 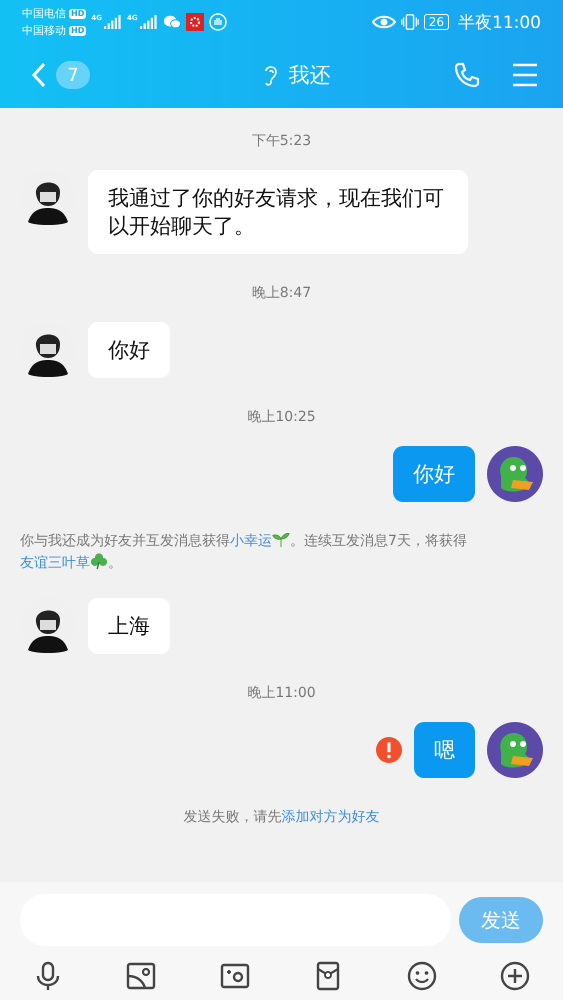 I want to click on vibrate-icon, so click(x=409, y=22).